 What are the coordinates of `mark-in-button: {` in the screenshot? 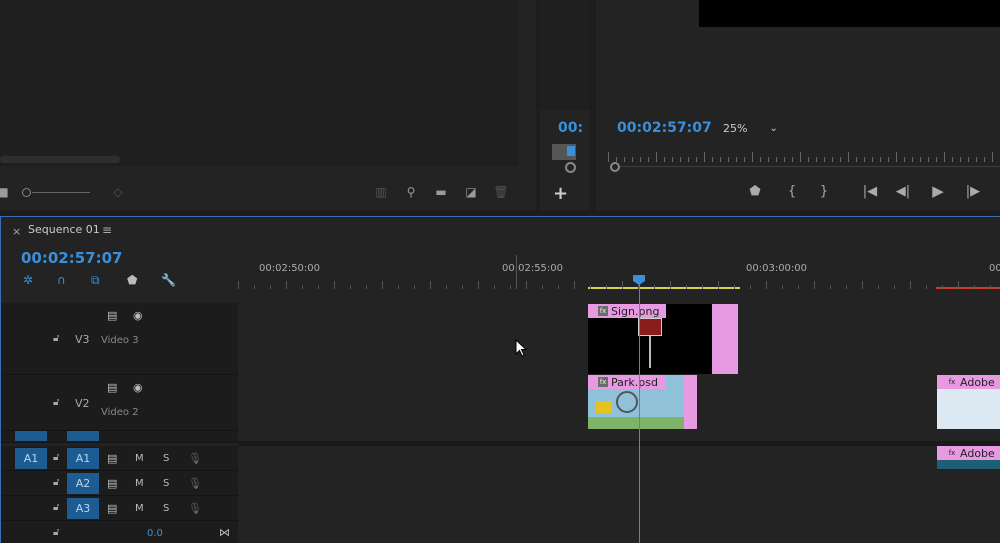 It's located at (792, 191).